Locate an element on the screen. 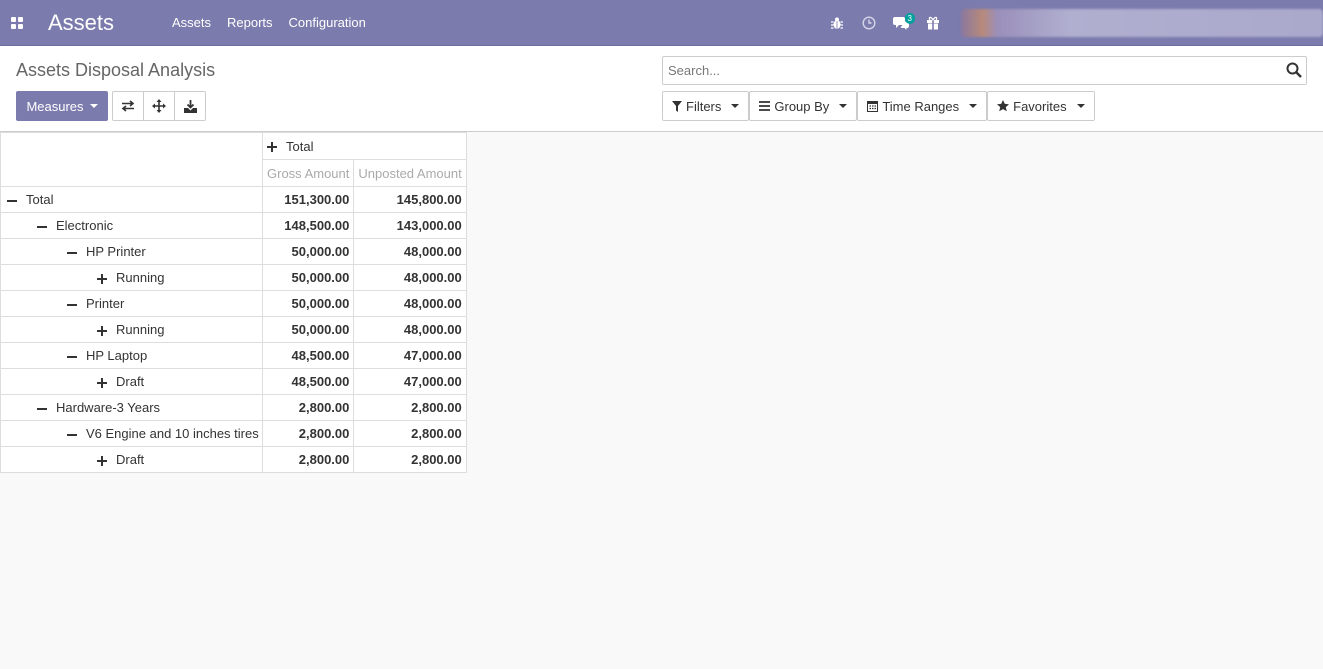 Image resolution: width=1323 pixels, height=669 pixels. cell-unposted: 143,000.00 is located at coordinates (410, 225).